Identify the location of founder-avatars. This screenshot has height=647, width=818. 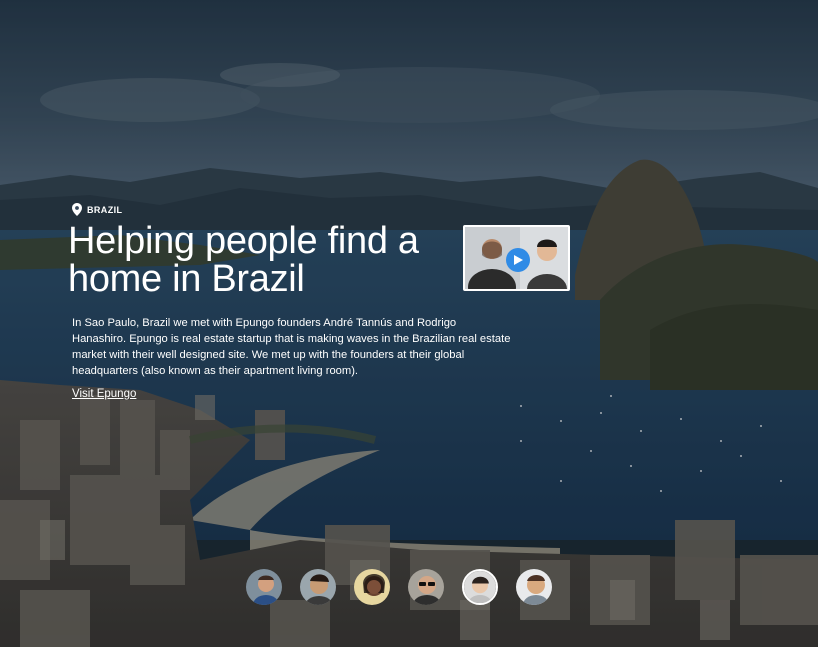
(399, 587).